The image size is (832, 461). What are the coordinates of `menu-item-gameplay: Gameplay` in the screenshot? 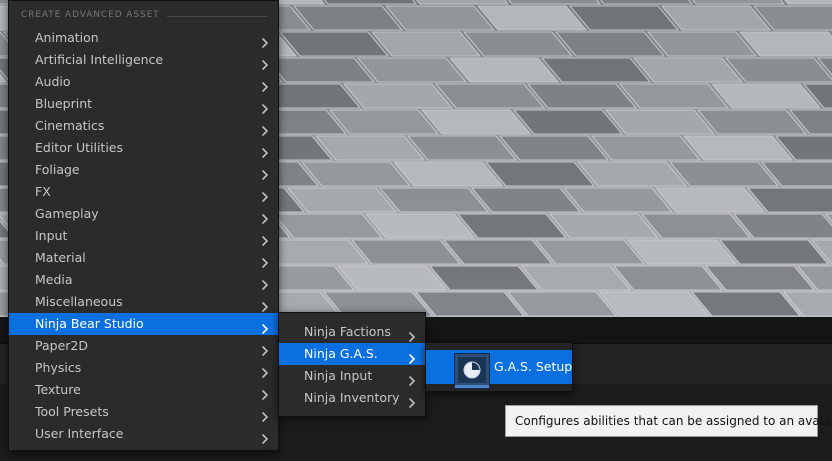 It's located at (143, 214).